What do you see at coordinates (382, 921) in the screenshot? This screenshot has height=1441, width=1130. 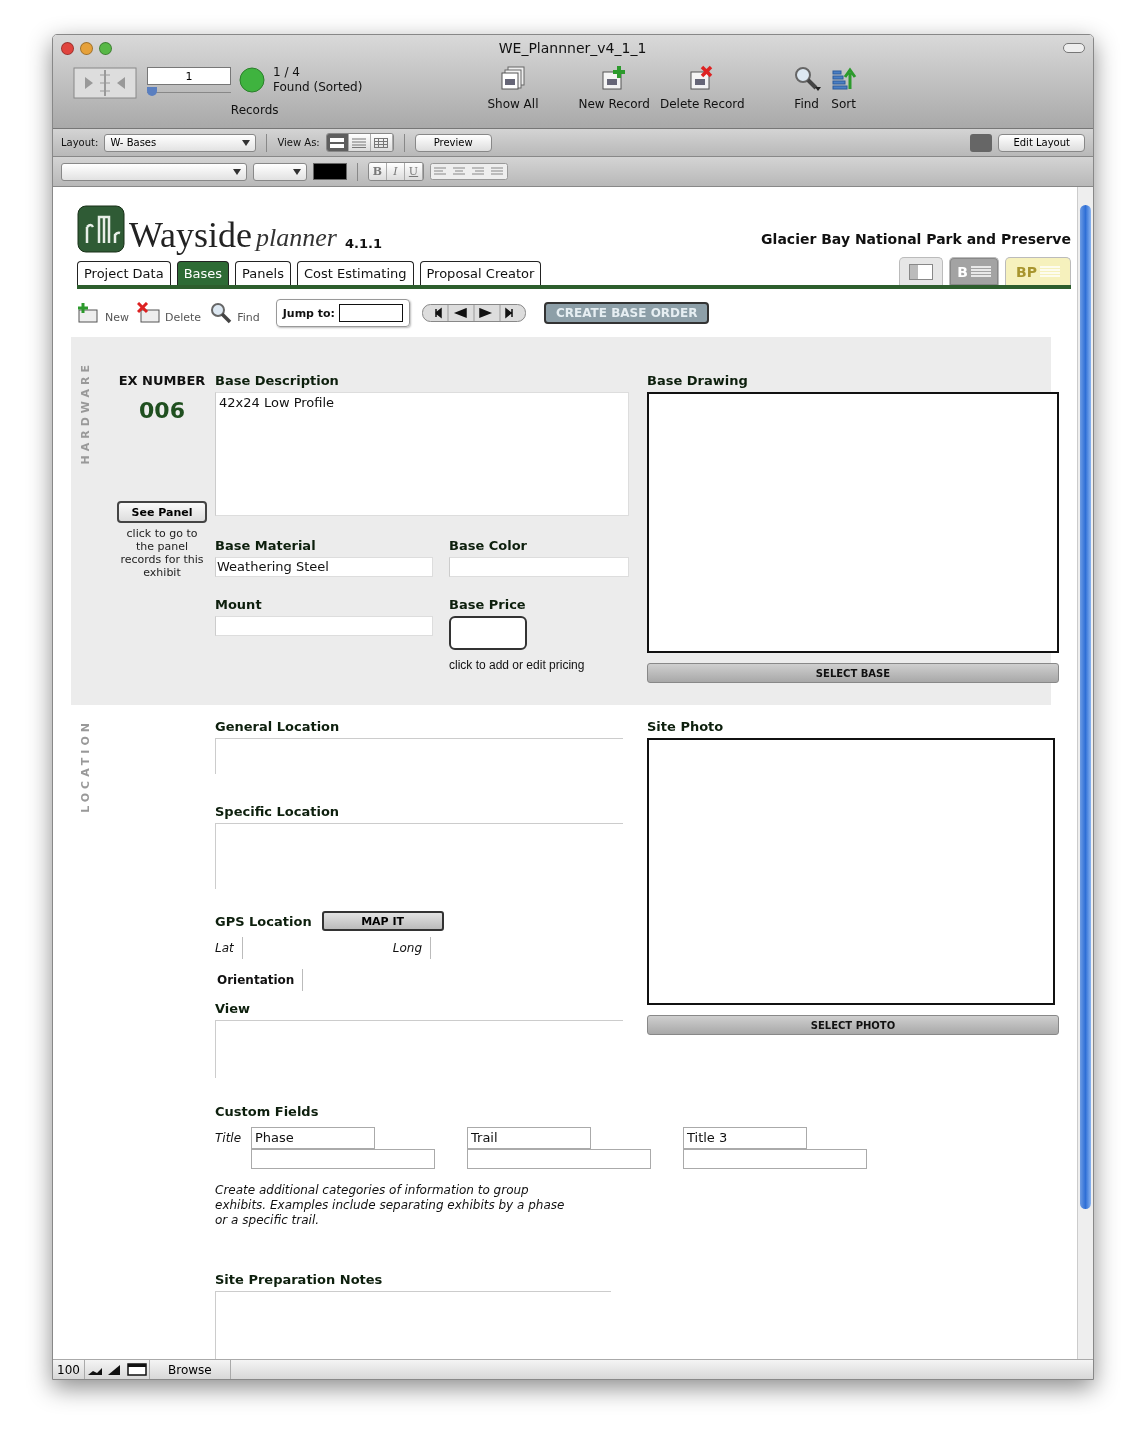 I see `map-it-button: MAP IT` at bounding box center [382, 921].